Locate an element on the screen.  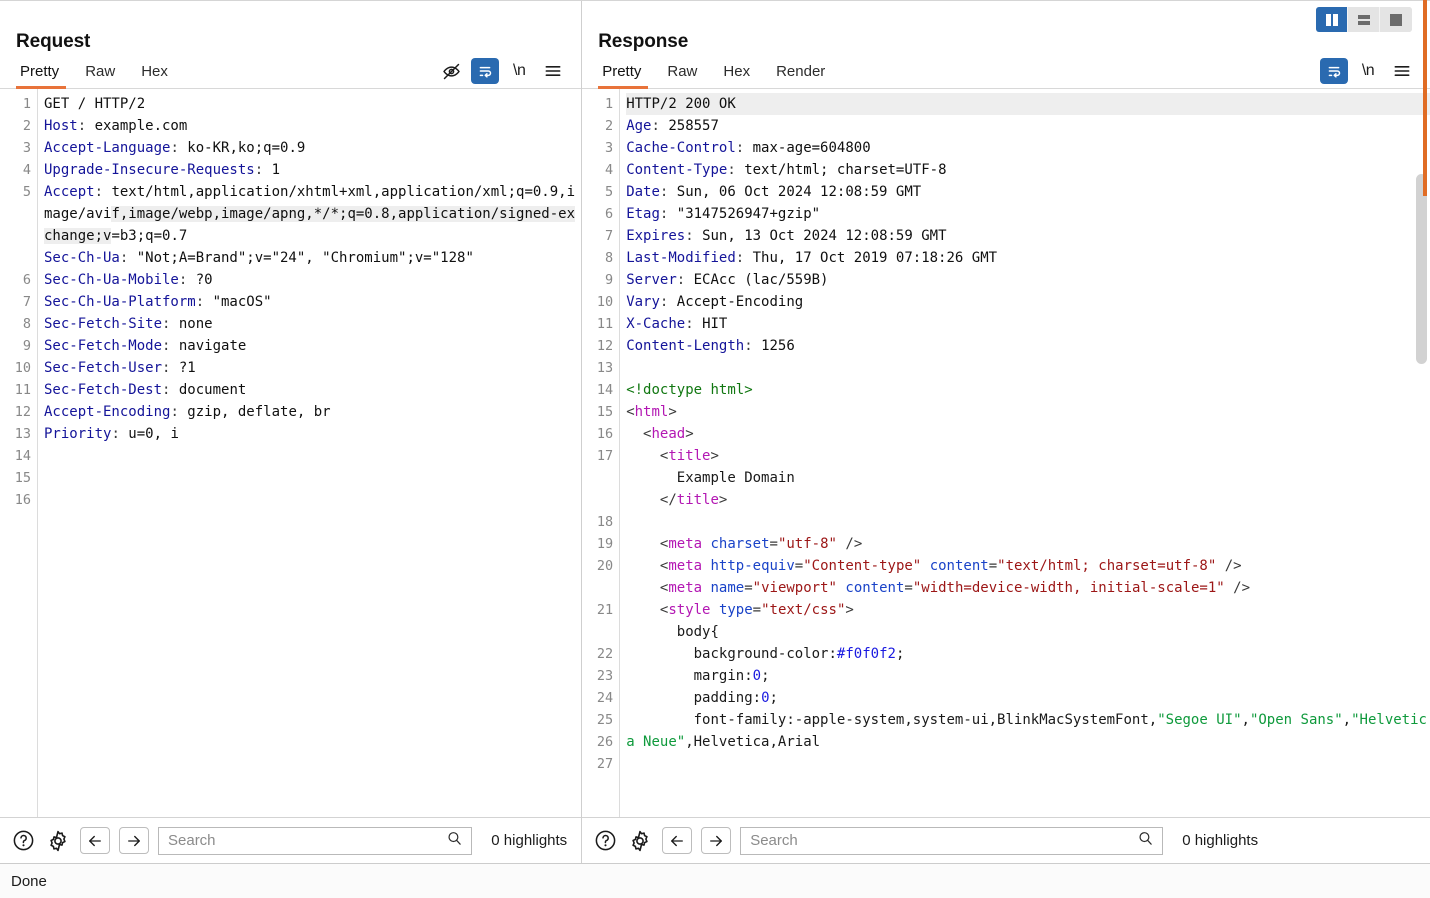
code-line: <title> is located at coordinates (689, 456).